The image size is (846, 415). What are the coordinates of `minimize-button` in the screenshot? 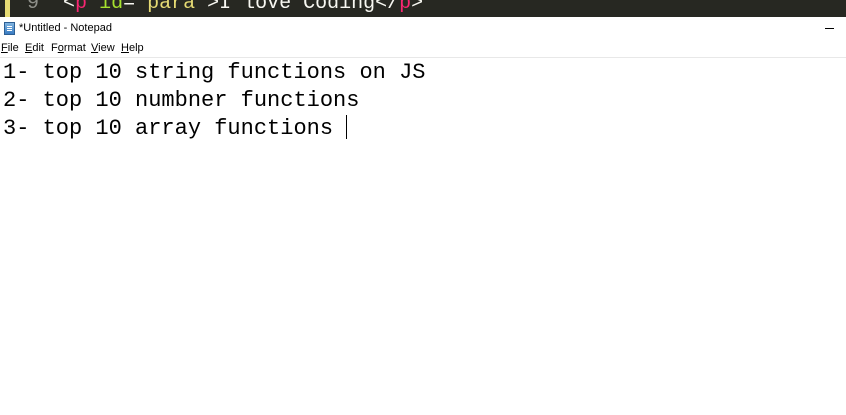 It's located at (830, 28).